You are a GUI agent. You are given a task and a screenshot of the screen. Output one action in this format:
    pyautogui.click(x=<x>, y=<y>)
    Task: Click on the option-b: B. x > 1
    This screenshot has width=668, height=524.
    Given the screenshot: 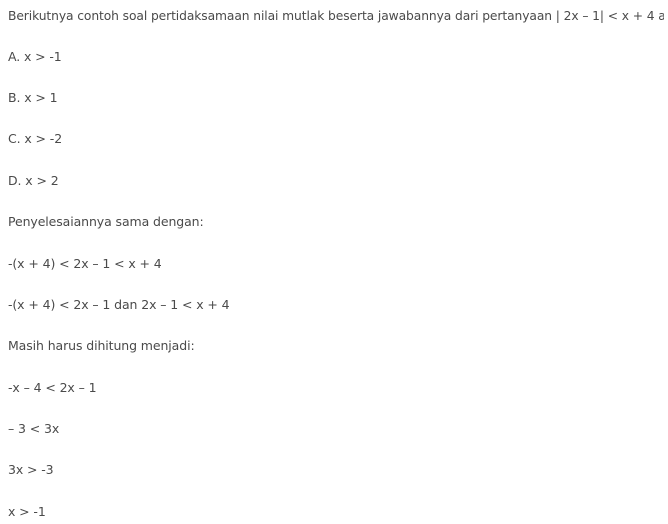 What is the action you would take?
    pyautogui.click(x=33, y=97)
    